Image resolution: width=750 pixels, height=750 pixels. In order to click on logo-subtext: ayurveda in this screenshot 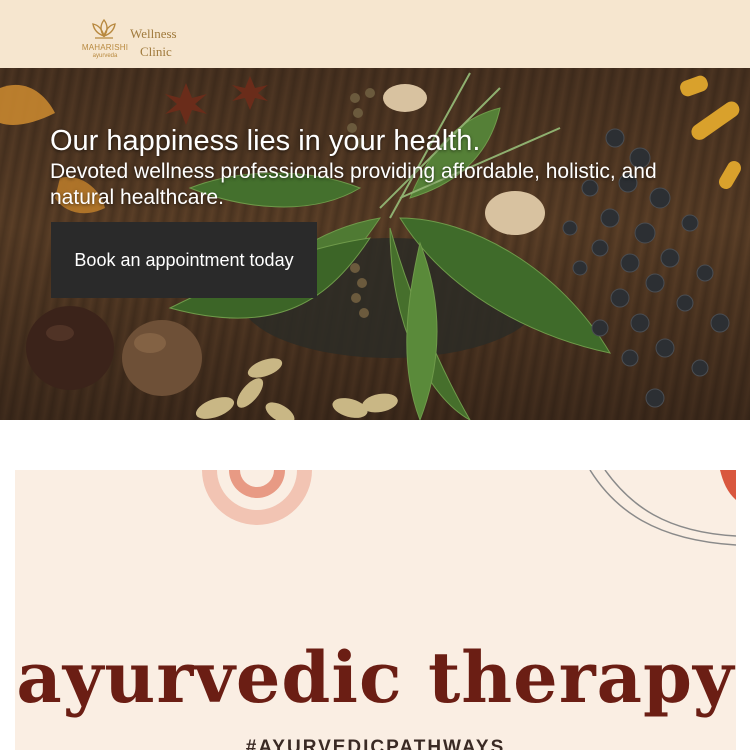, I will do `click(105, 56)`.